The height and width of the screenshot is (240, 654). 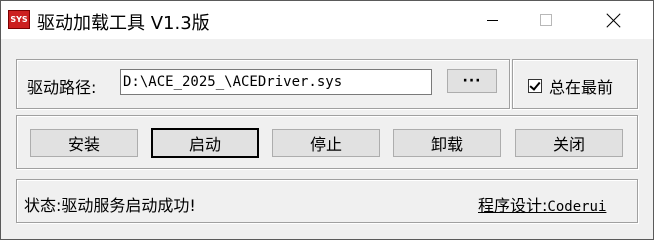 I want to click on driver-path-input, so click(x=276, y=82).